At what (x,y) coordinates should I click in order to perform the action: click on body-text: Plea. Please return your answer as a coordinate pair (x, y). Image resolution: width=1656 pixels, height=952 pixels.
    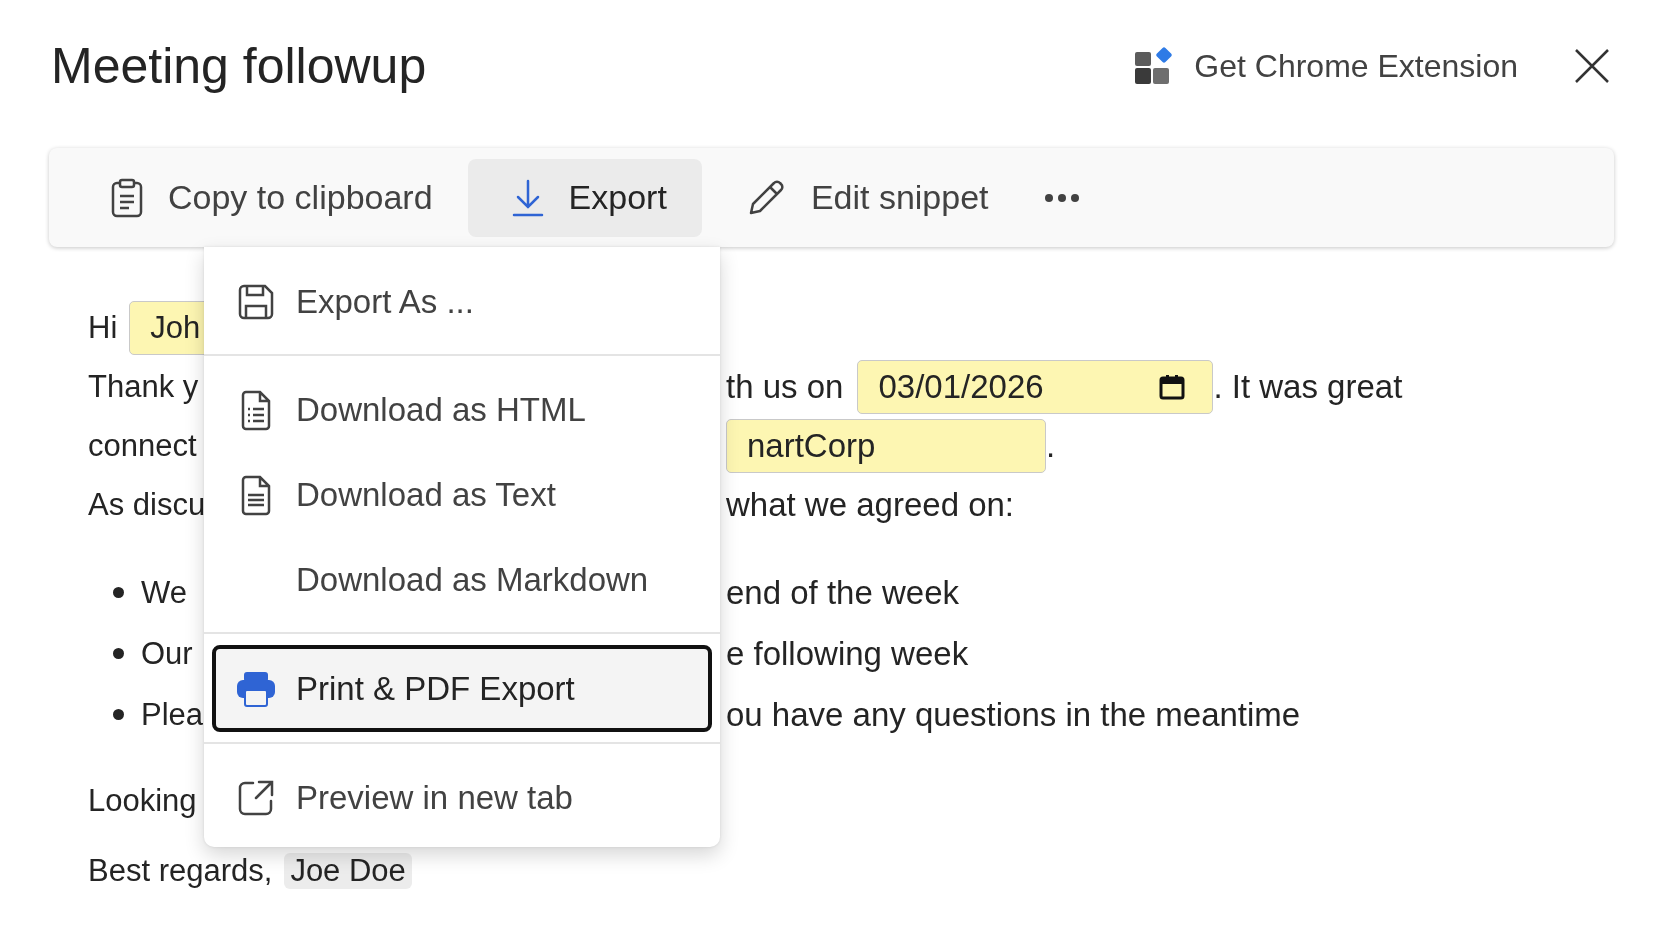
    Looking at the image, I should click on (172, 714).